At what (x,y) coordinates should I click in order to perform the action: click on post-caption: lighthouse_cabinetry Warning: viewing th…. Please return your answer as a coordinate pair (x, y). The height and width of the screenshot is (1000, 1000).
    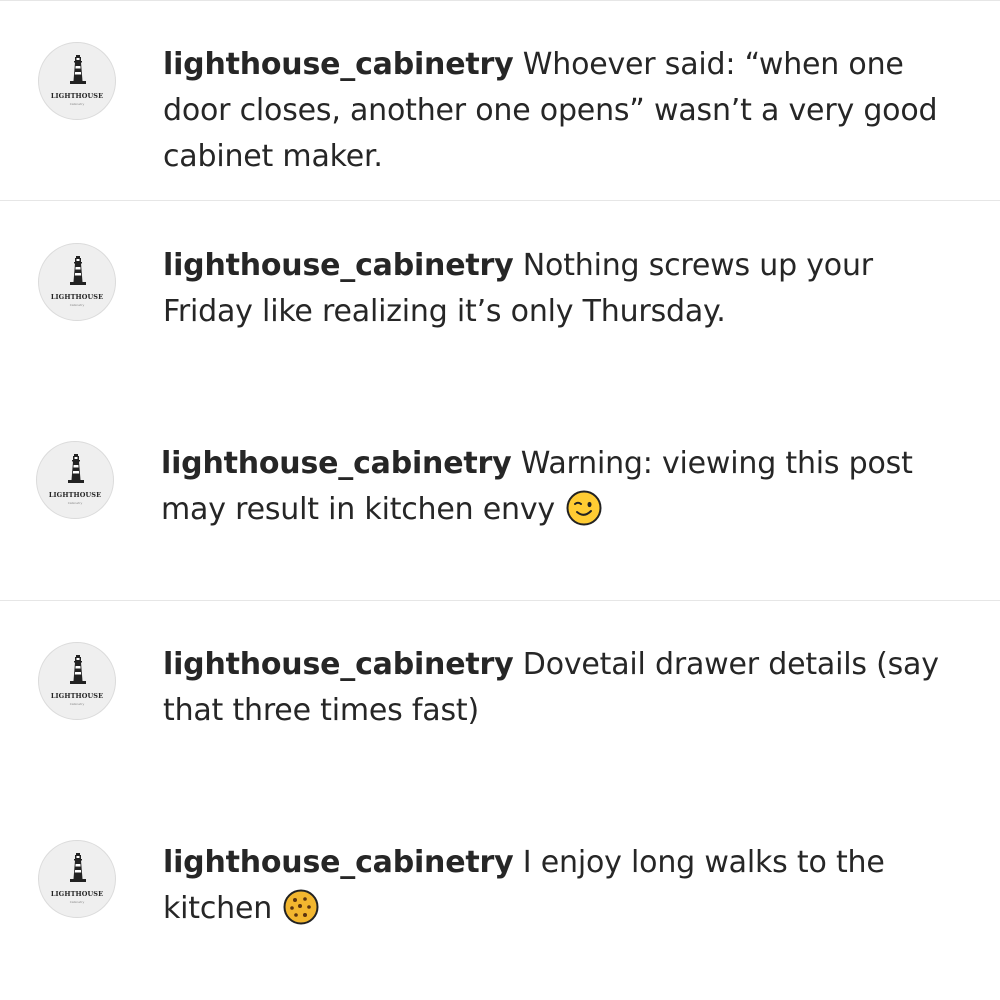
    Looking at the image, I should click on (551, 487).